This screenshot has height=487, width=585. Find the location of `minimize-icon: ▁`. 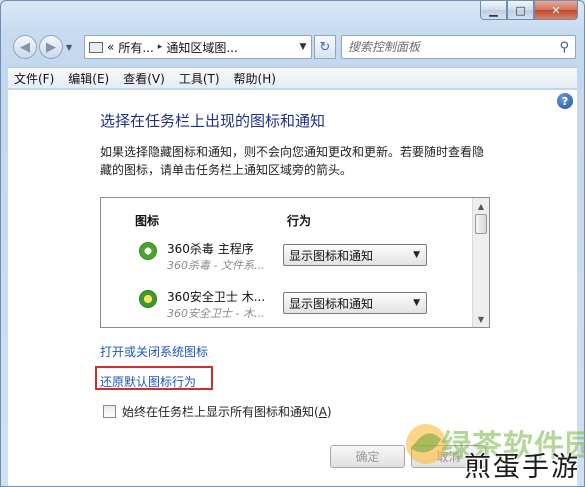

minimize-icon: ▁ is located at coordinates (493, 10).